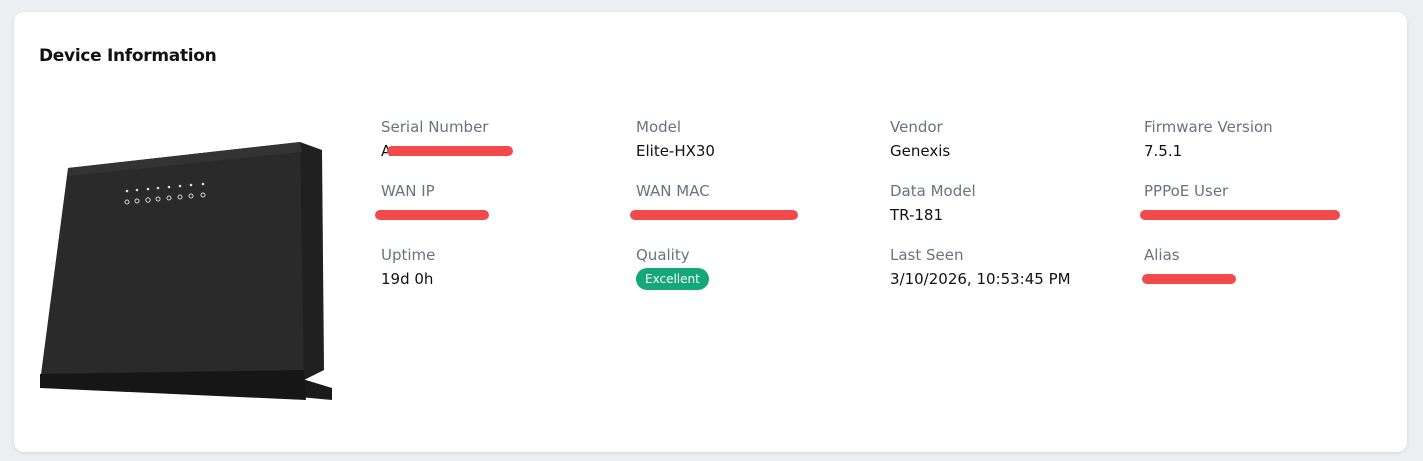 The height and width of the screenshot is (461, 1423). What do you see at coordinates (435, 127) in the screenshot?
I see `serial-number-label: Serial Number` at bounding box center [435, 127].